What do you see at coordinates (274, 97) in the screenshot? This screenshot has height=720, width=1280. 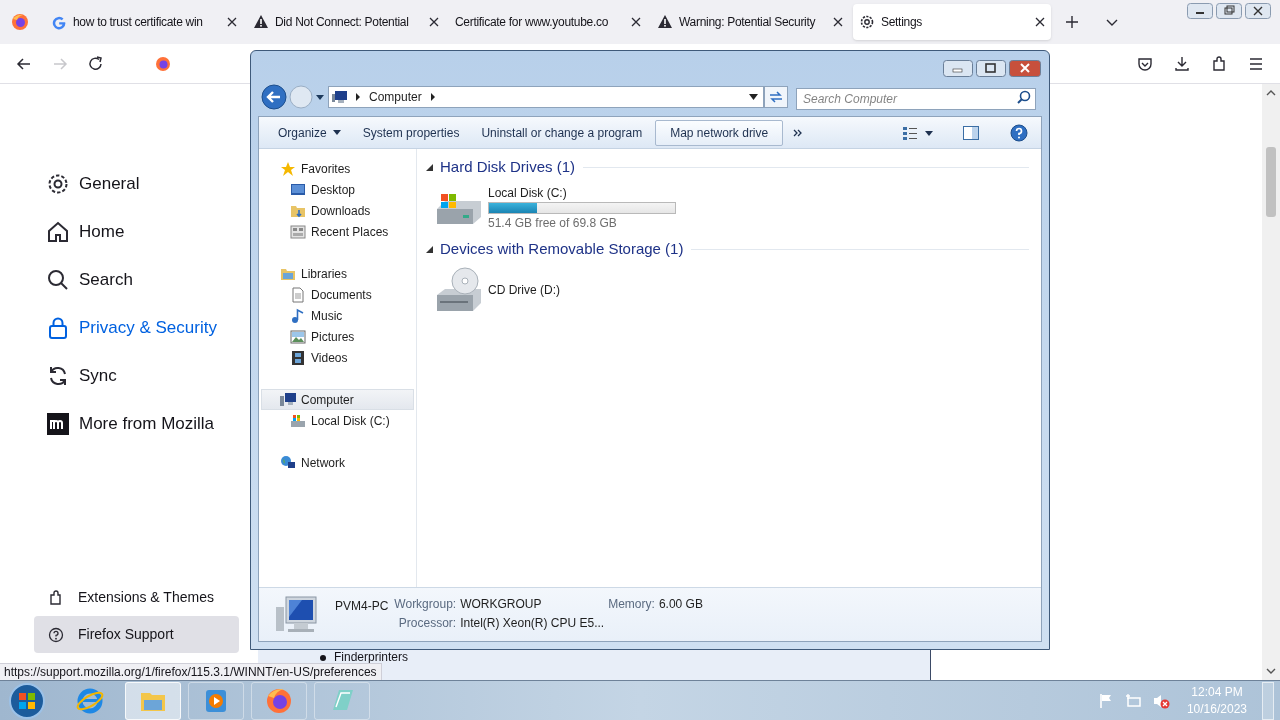 I see `back-icon` at bounding box center [274, 97].